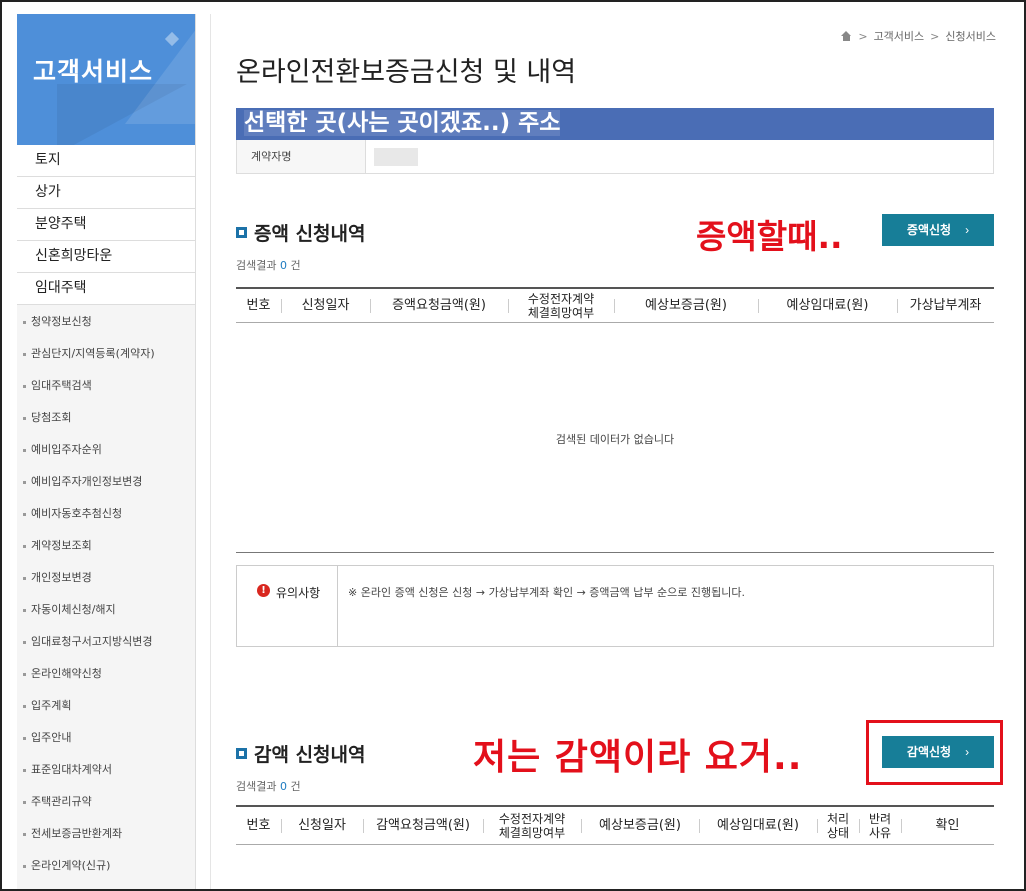 The image size is (1026, 891). I want to click on sidebar-item-commercial: 상가, so click(106, 193).